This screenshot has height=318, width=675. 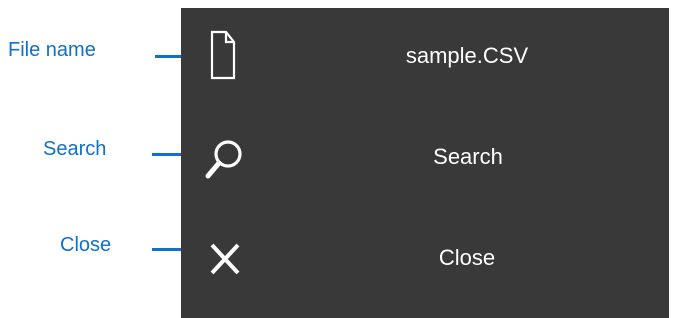 I want to click on file-name-annotation: File name, so click(x=52, y=50).